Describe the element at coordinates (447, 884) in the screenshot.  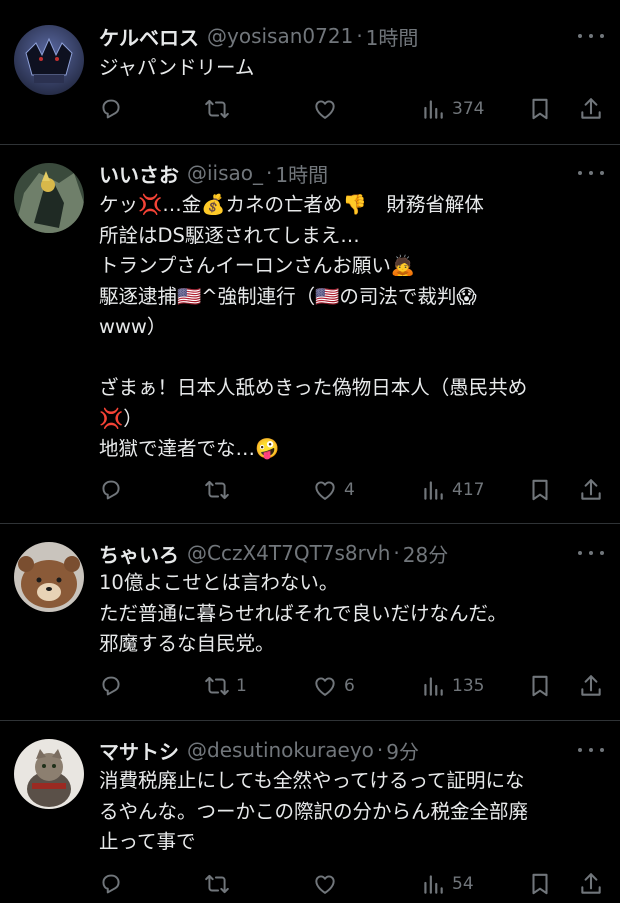
I see `views-button: 54` at that location.